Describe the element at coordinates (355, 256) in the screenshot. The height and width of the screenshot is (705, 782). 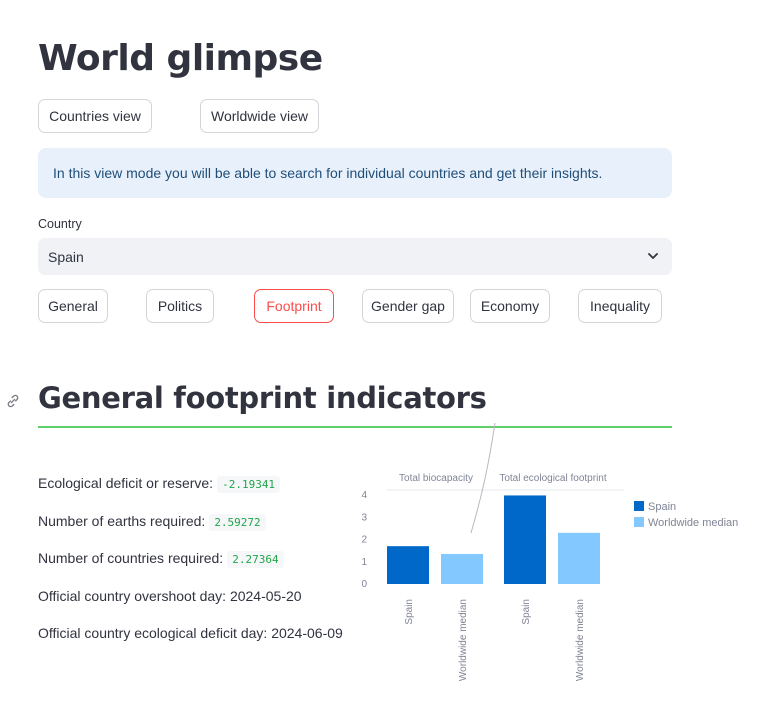
I see `country-select: Spain` at that location.